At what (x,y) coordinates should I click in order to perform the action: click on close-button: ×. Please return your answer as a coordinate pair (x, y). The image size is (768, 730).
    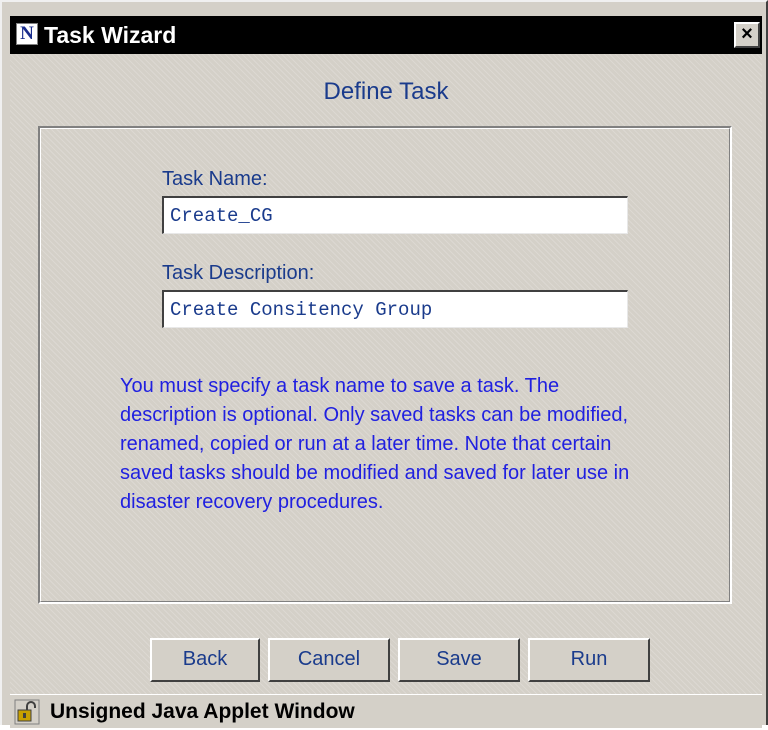
    Looking at the image, I should click on (747, 35).